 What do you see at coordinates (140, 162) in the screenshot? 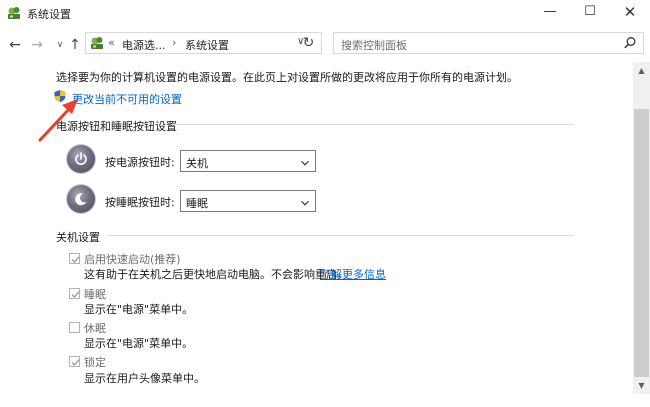
I see `power-button-label: 按电源按钮时:` at bounding box center [140, 162].